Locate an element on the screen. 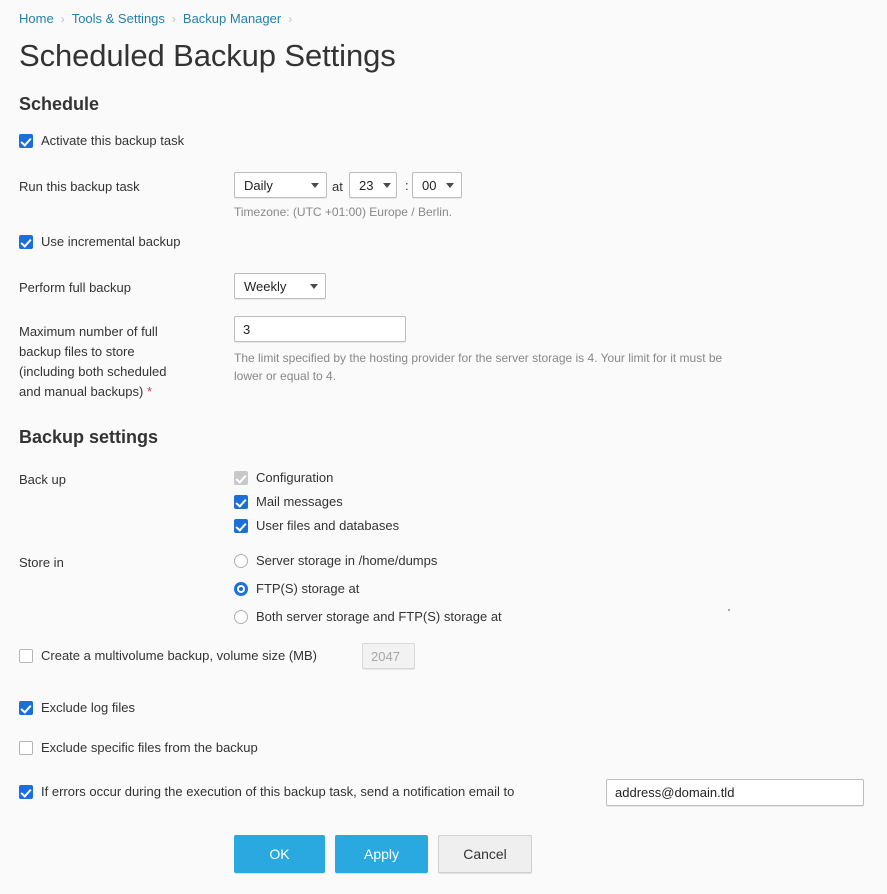 This screenshot has width=887, height=894. at-label: at is located at coordinates (337, 186).